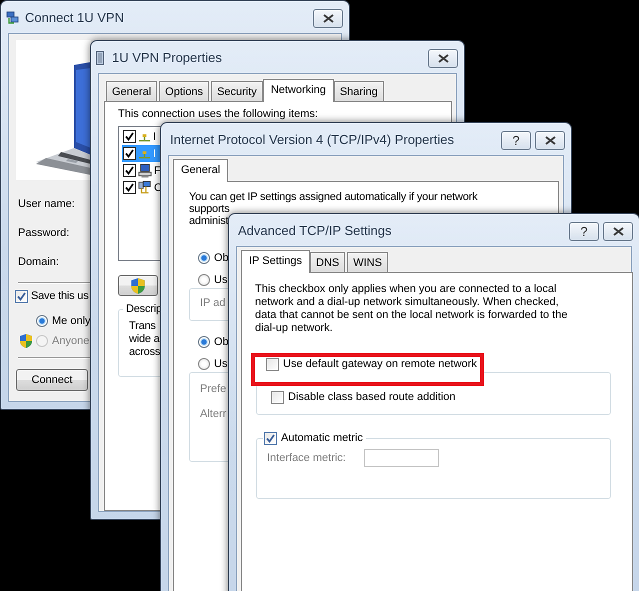 This screenshot has width=639, height=591. I want to click on tab: Security, so click(237, 91).